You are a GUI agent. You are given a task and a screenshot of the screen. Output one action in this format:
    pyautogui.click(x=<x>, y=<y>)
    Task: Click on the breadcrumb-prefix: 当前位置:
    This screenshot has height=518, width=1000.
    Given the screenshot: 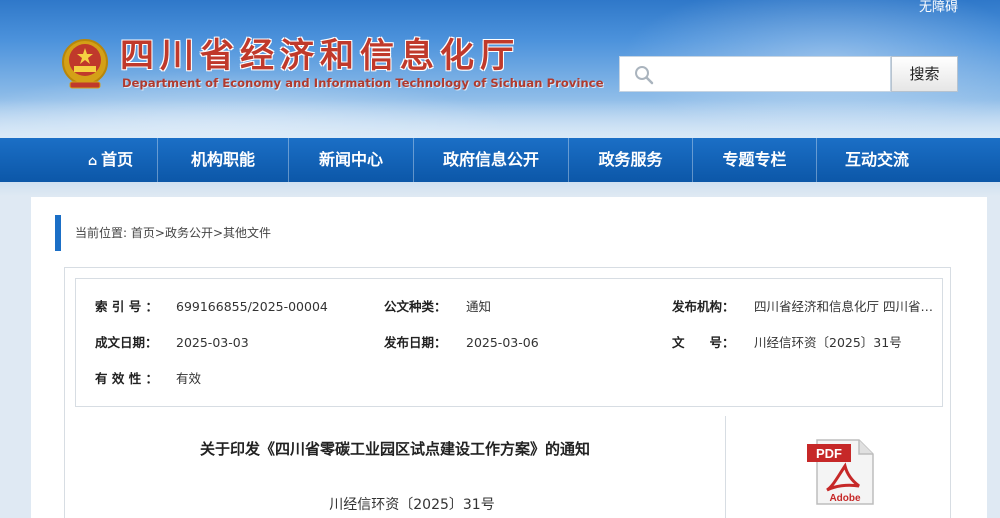 What is the action you would take?
    pyautogui.click(x=101, y=233)
    